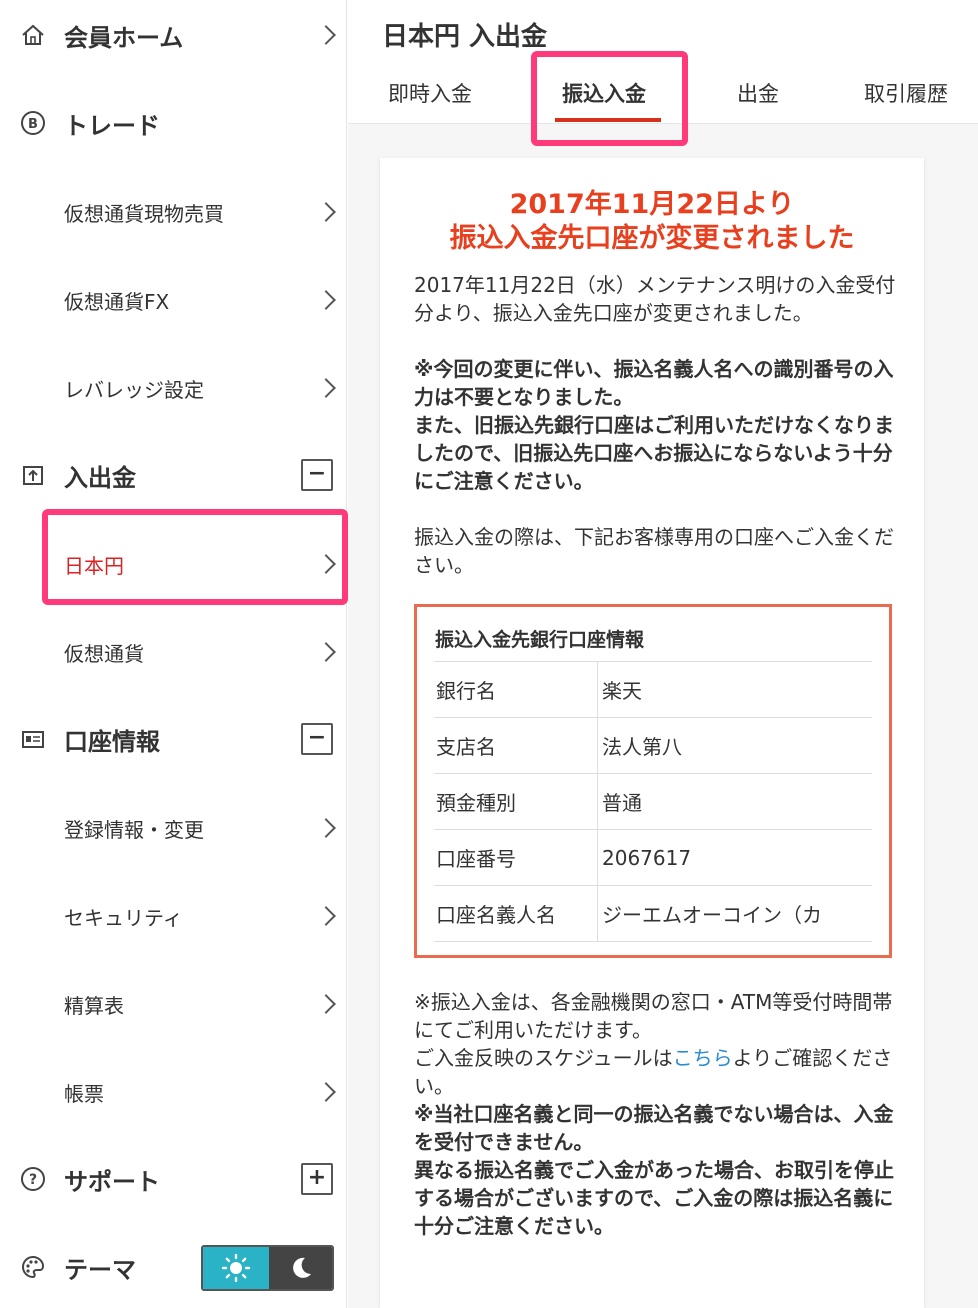 This screenshot has height=1308, width=978. What do you see at coordinates (465, 37) in the screenshot?
I see `page-title: 日本円 入出金` at bounding box center [465, 37].